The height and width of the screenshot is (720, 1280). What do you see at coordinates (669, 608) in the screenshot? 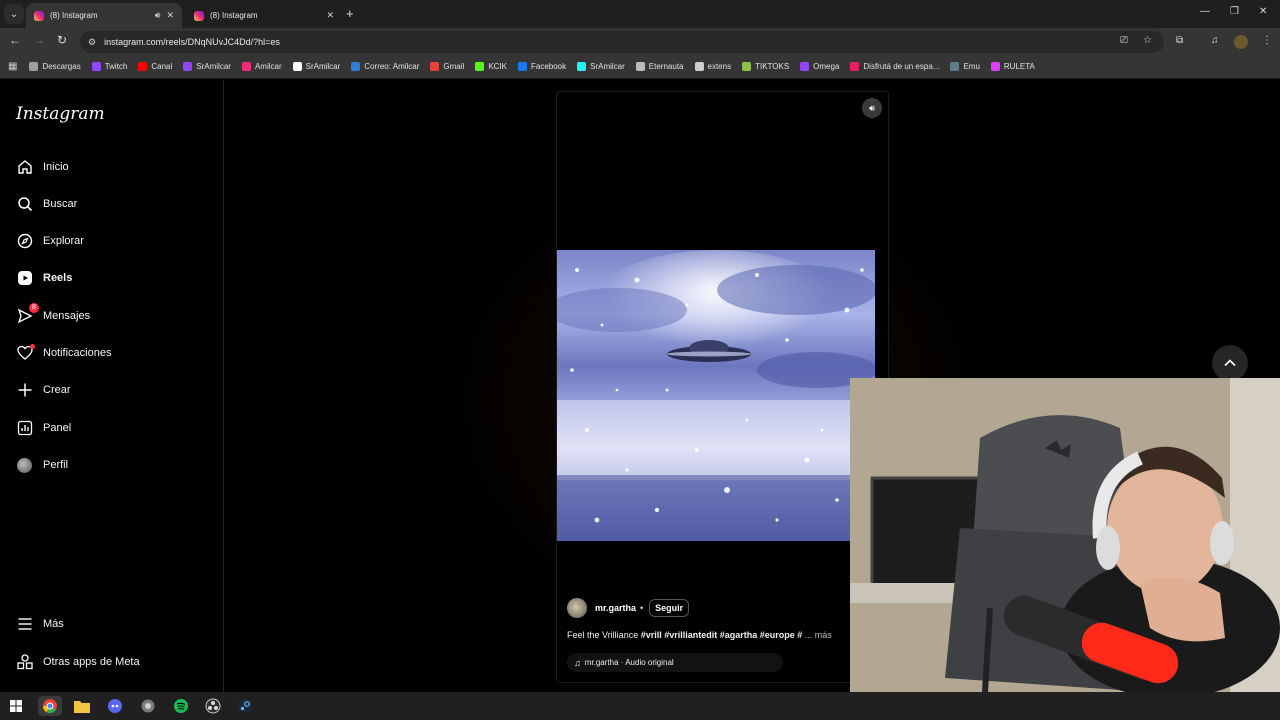
I see `follow-button: Seguir` at bounding box center [669, 608].